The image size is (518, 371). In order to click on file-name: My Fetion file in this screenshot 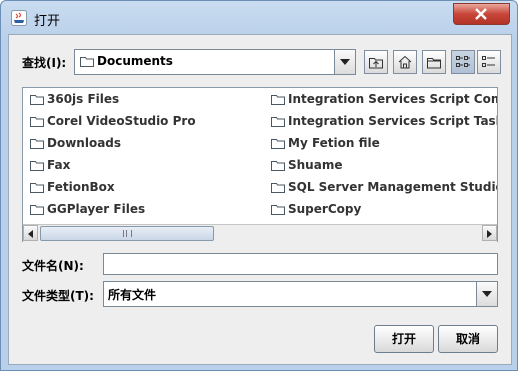, I will do `click(334, 143)`.